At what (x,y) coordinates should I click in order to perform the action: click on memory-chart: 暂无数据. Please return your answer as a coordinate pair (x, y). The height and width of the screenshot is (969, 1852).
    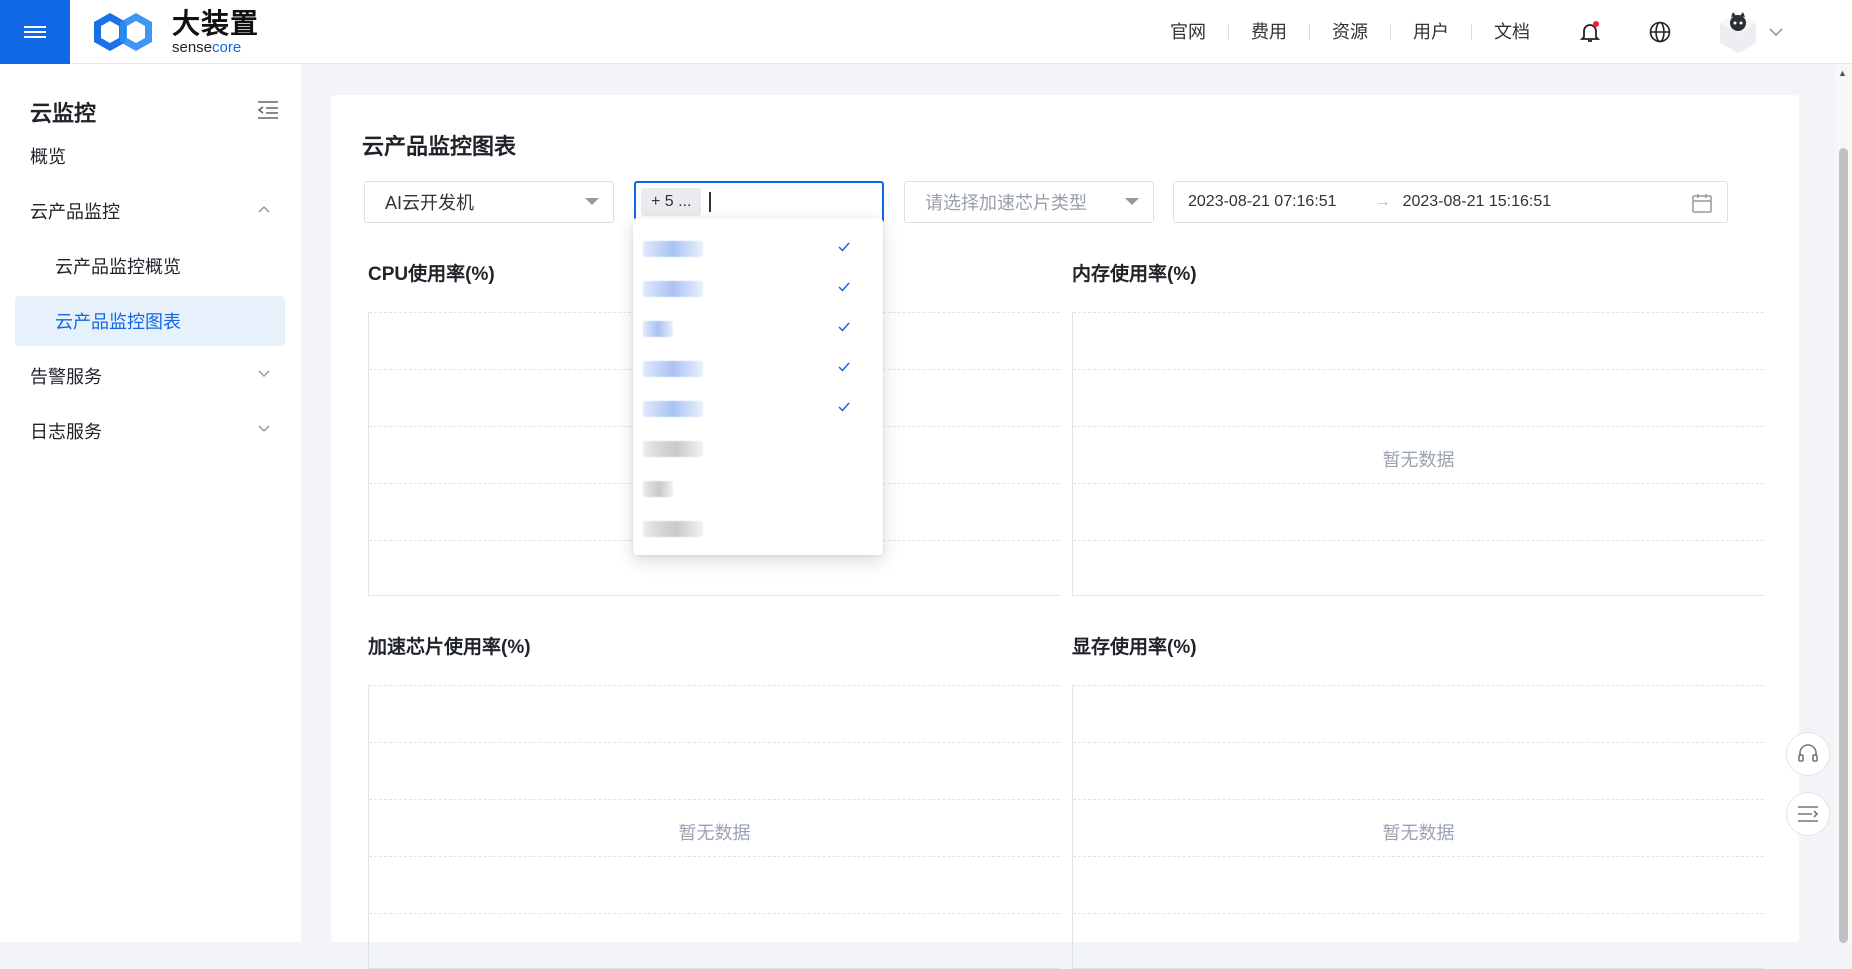
    Looking at the image, I should click on (1418, 454).